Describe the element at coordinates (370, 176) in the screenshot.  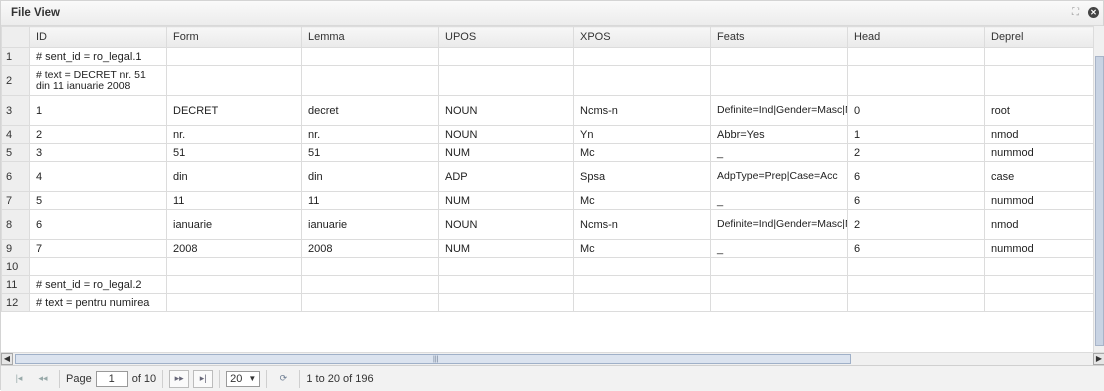
I see `cell-lemma: din` at that location.